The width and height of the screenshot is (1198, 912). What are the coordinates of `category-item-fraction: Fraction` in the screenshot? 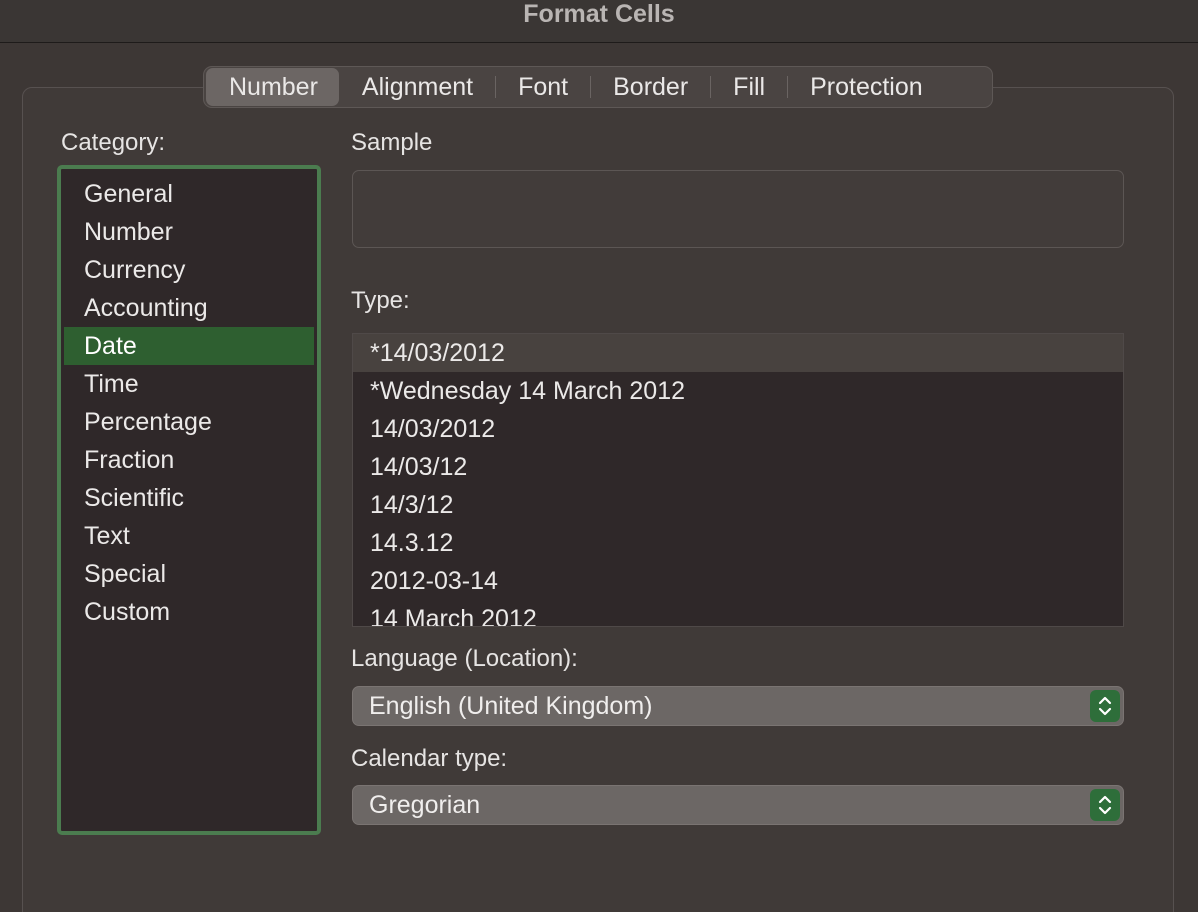 It's located at (189, 460).